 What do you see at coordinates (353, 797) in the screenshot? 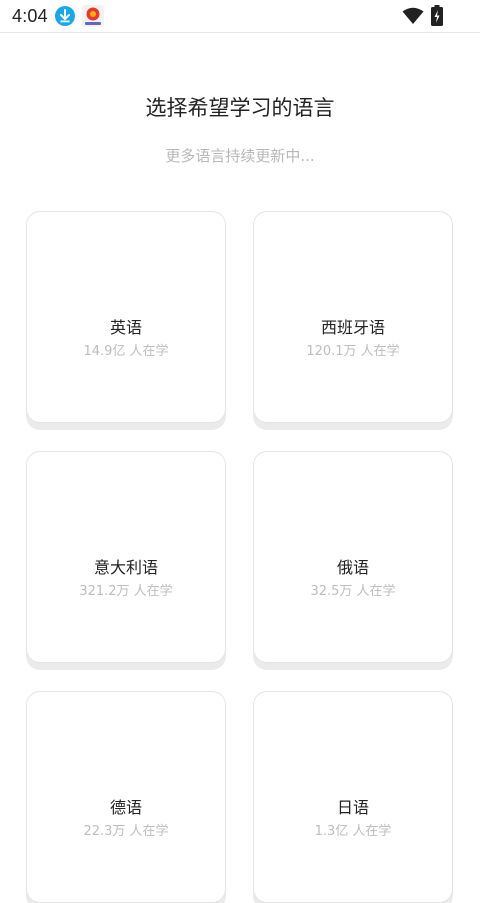
I see `language-card-japanese: 日语 1.3亿 人在学` at bounding box center [353, 797].